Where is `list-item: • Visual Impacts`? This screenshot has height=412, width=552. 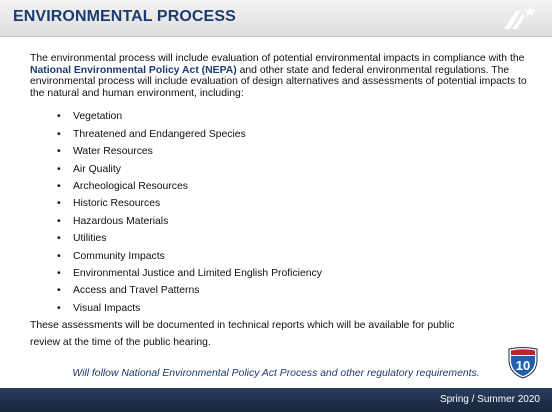 list-item: • Visual Impacts is located at coordinates (280, 308).